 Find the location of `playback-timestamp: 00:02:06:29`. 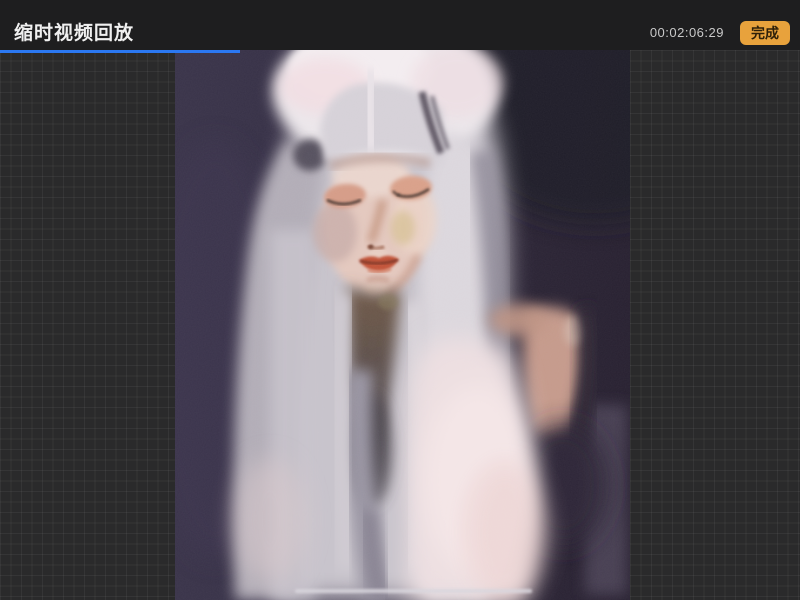

playback-timestamp: 00:02:06:29 is located at coordinates (686, 32).